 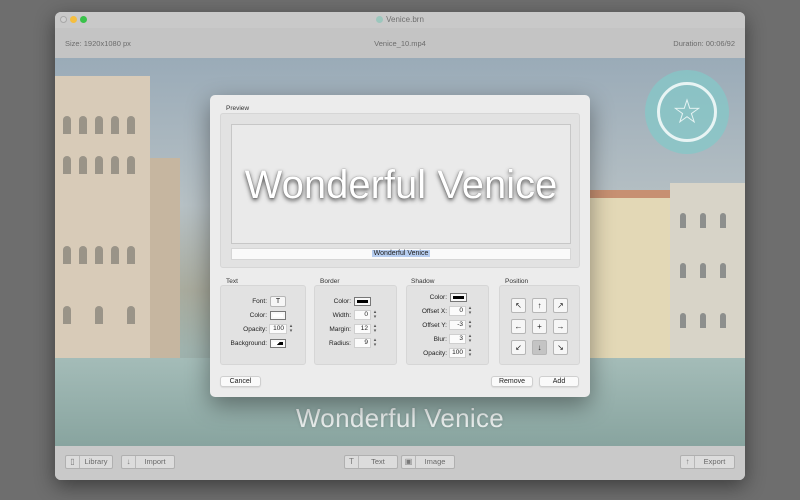 I want to click on preview-text: Wonderful Venice, so click(x=401, y=185).